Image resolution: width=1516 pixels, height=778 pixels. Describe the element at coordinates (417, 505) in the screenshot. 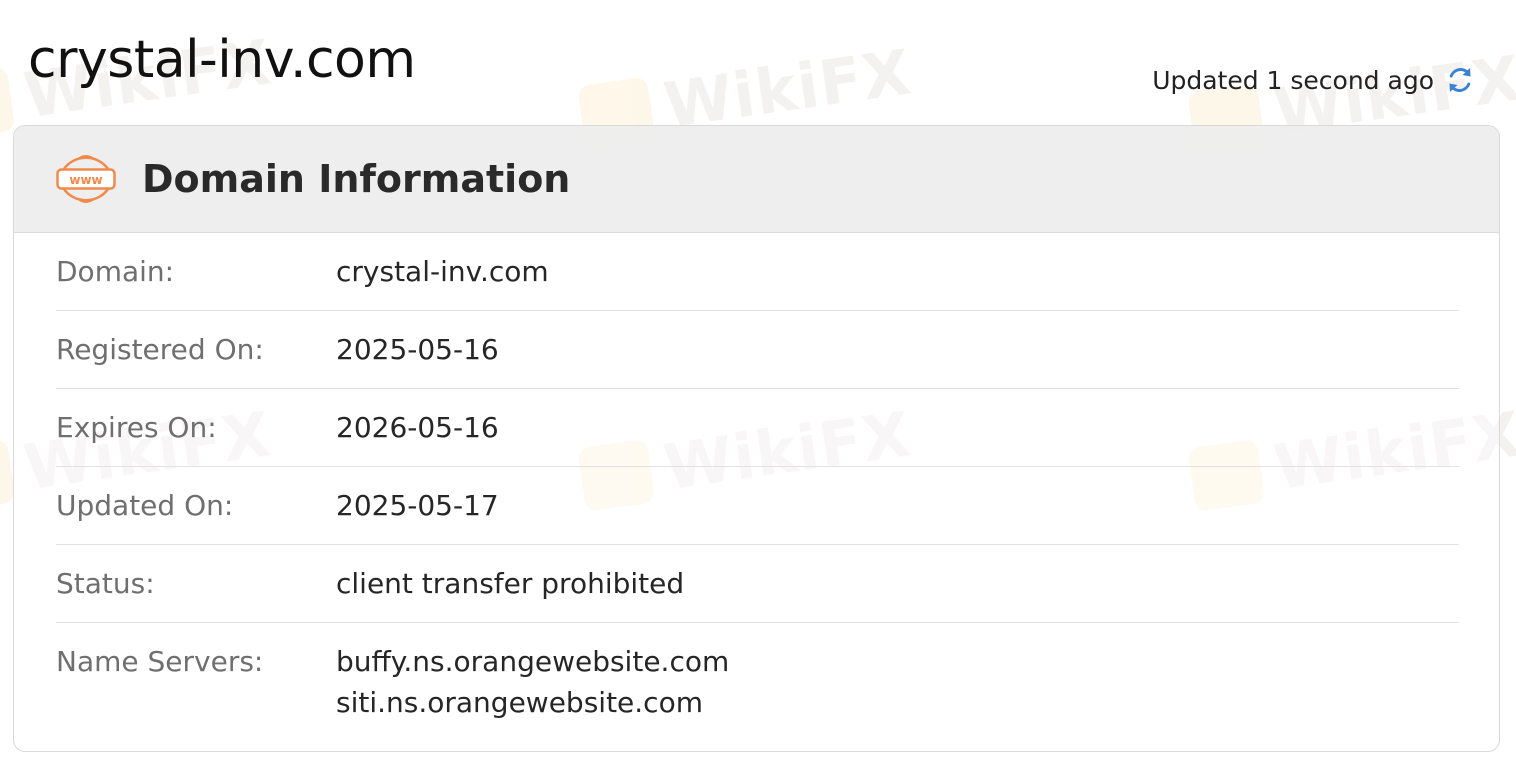

I see `row-value: 2025-05-17` at that location.